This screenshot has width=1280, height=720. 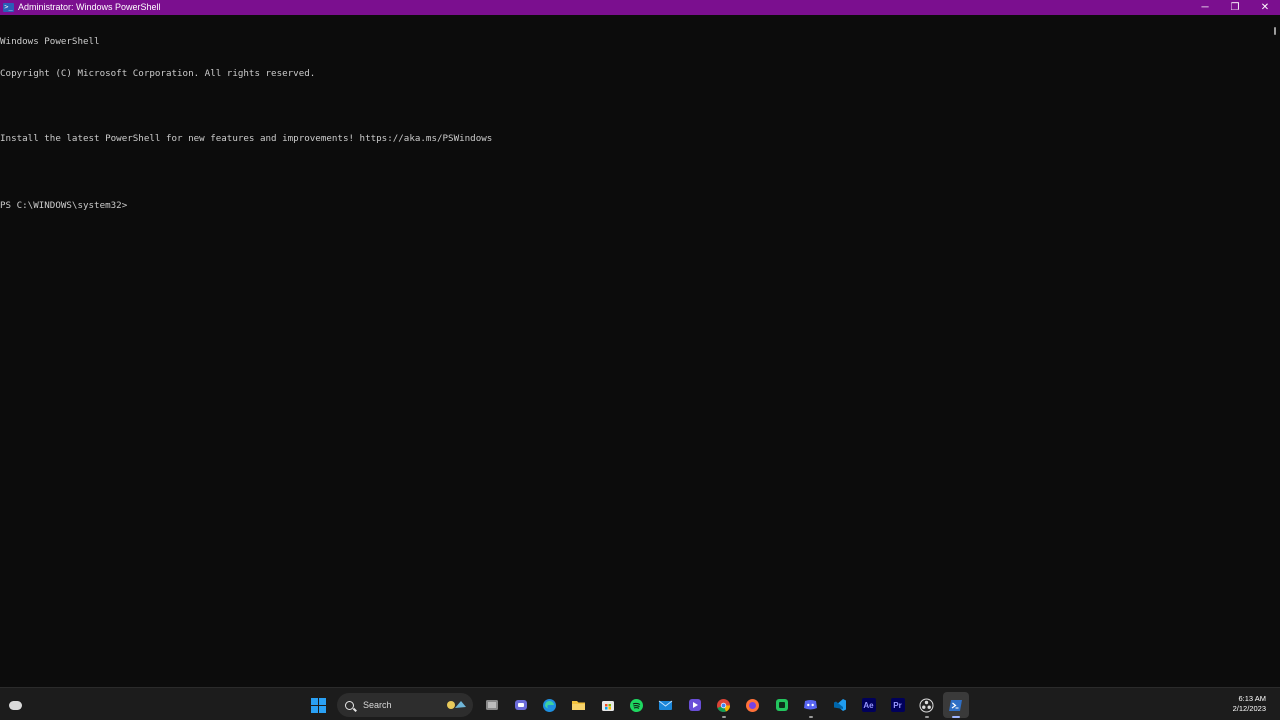 I want to click on windows-logo-icon, so click(x=318, y=705).